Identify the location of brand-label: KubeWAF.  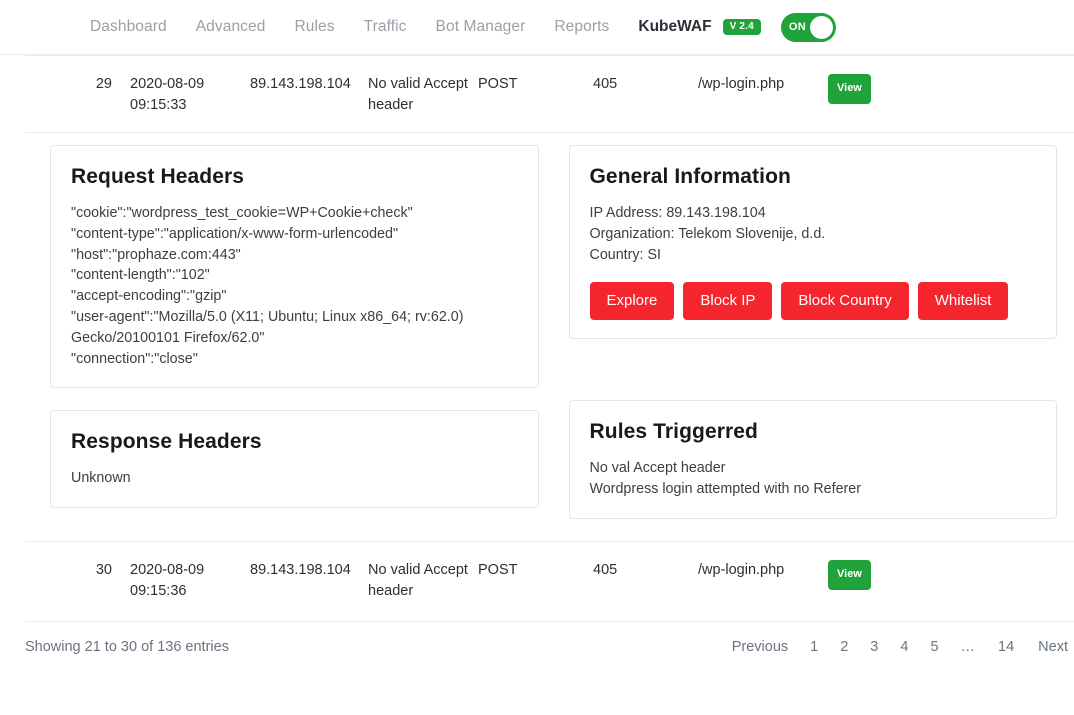
(675, 26).